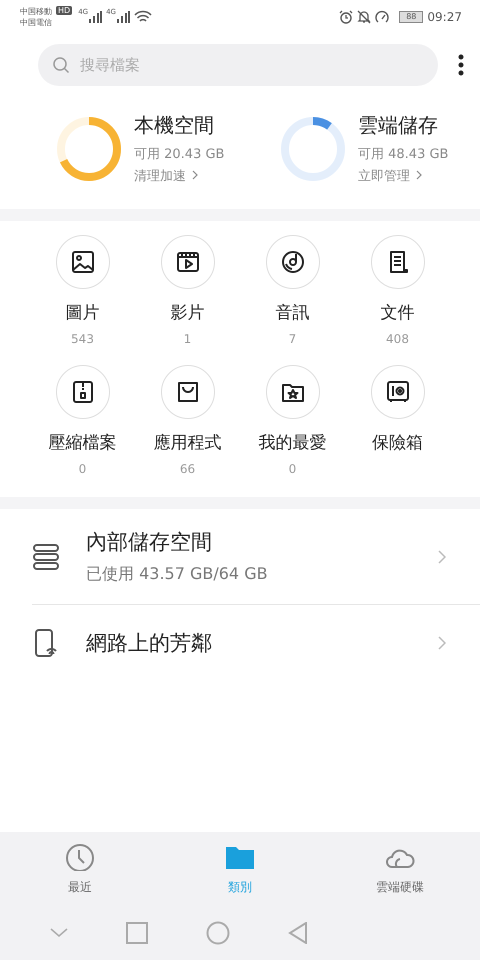  Describe the element at coordinates (64, 10) in the screenshot. I see `hd-badge: HD` at that location.